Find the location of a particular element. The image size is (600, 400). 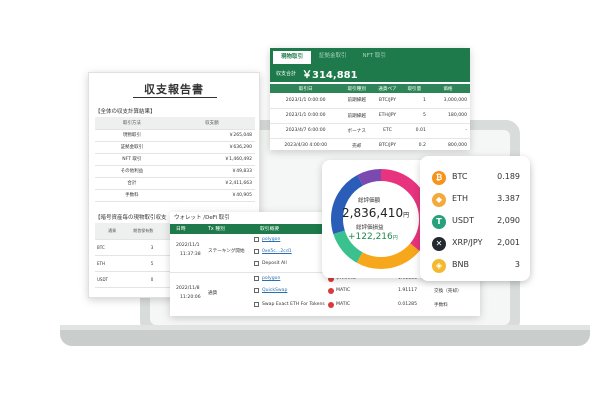

ethereum-icon: ◆ is located at coordinates (439, 200).